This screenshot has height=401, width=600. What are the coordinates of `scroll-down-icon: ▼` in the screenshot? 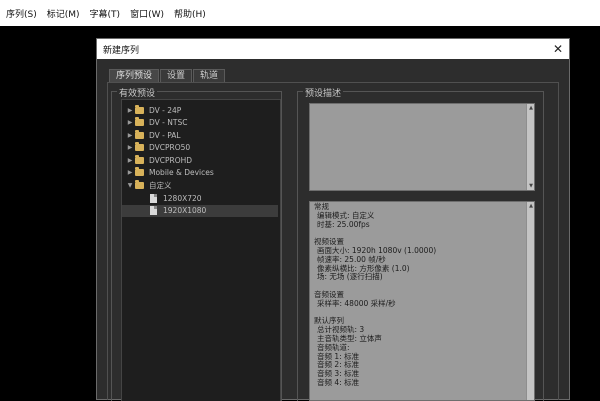 It's located at (531, 186).